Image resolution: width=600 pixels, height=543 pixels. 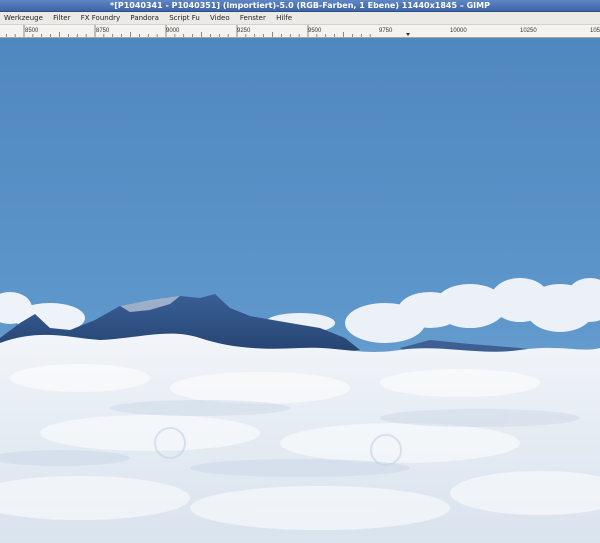 What do you see at coordinates (184, 18) in the screenshot?
I see `menu-script-fu: Script Fu` at bounding box center [184, 18].